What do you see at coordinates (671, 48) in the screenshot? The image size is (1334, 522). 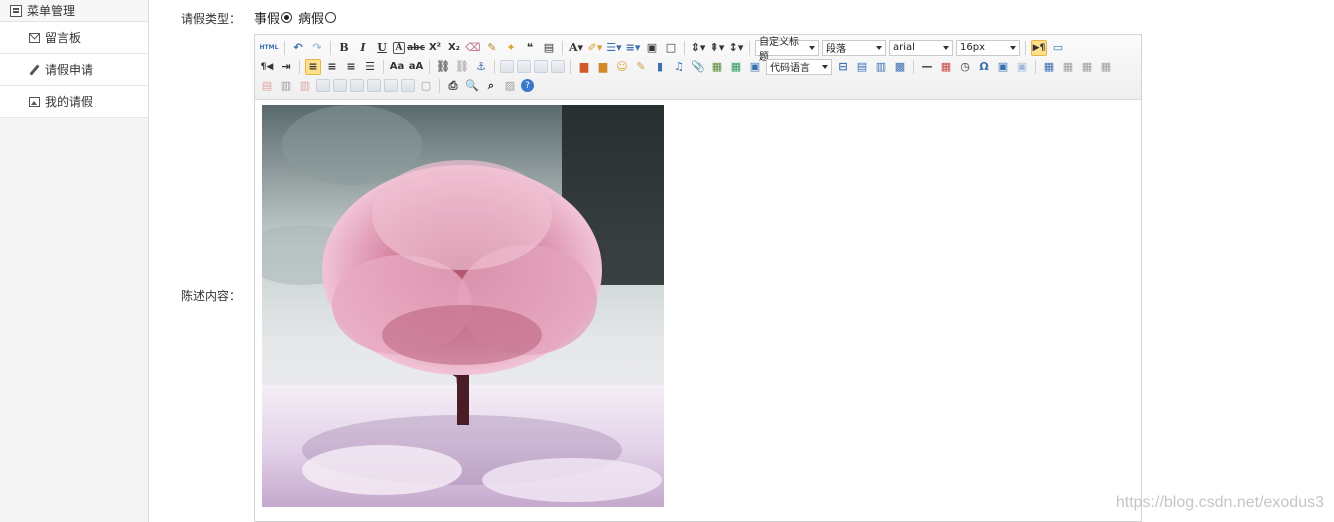 I see `clear-doc-icon: □` at bounding box center [671, 48].